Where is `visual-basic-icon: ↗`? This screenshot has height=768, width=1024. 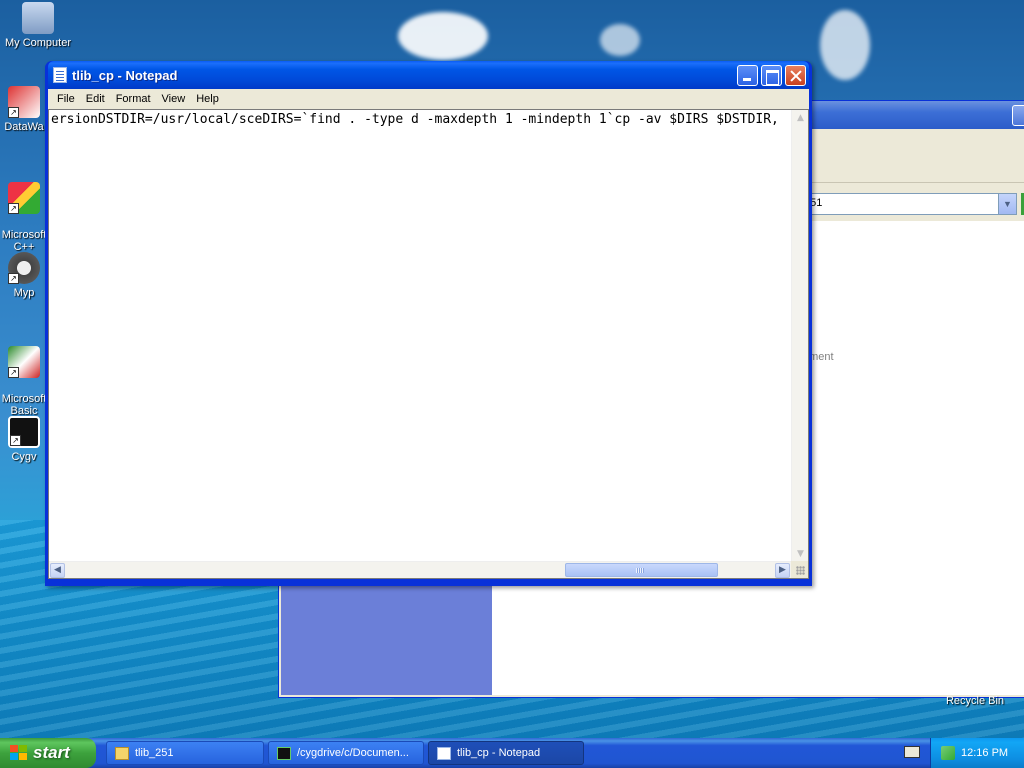
visual-basic-icon: ↗ is located at coordinates (24, 362).